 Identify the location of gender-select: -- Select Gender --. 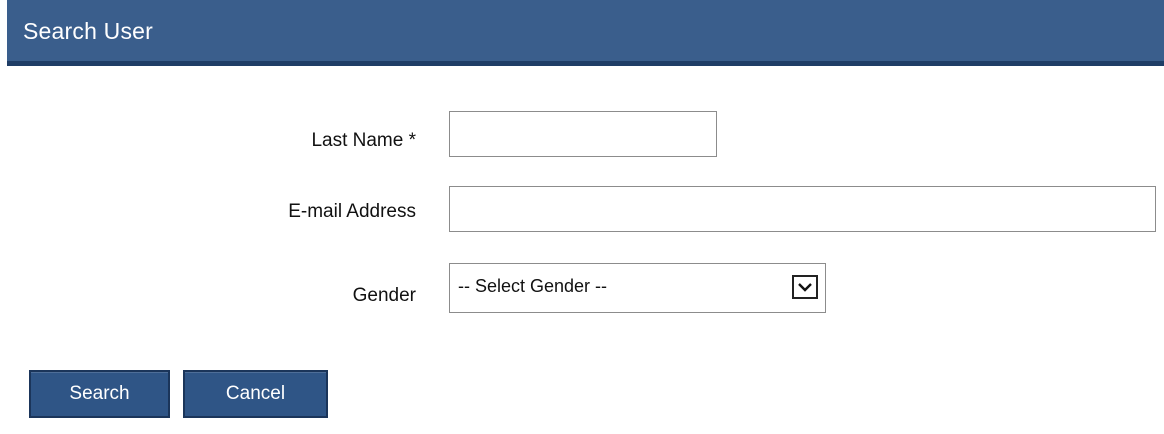
(637, 288).